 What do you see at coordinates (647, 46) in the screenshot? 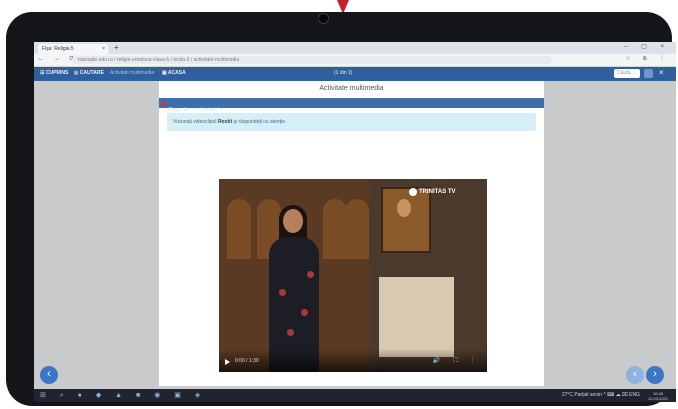
I see `window-controls: – ▢ ×` at bounding box center [647, 46].